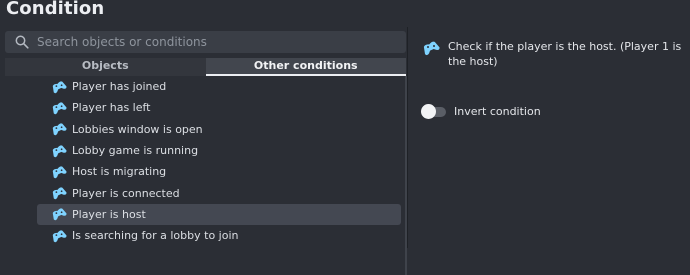 Image resolution: width=690 pixels, height=275 pixels. I want to click on condition-item: Player is connected, so click(219, 192).